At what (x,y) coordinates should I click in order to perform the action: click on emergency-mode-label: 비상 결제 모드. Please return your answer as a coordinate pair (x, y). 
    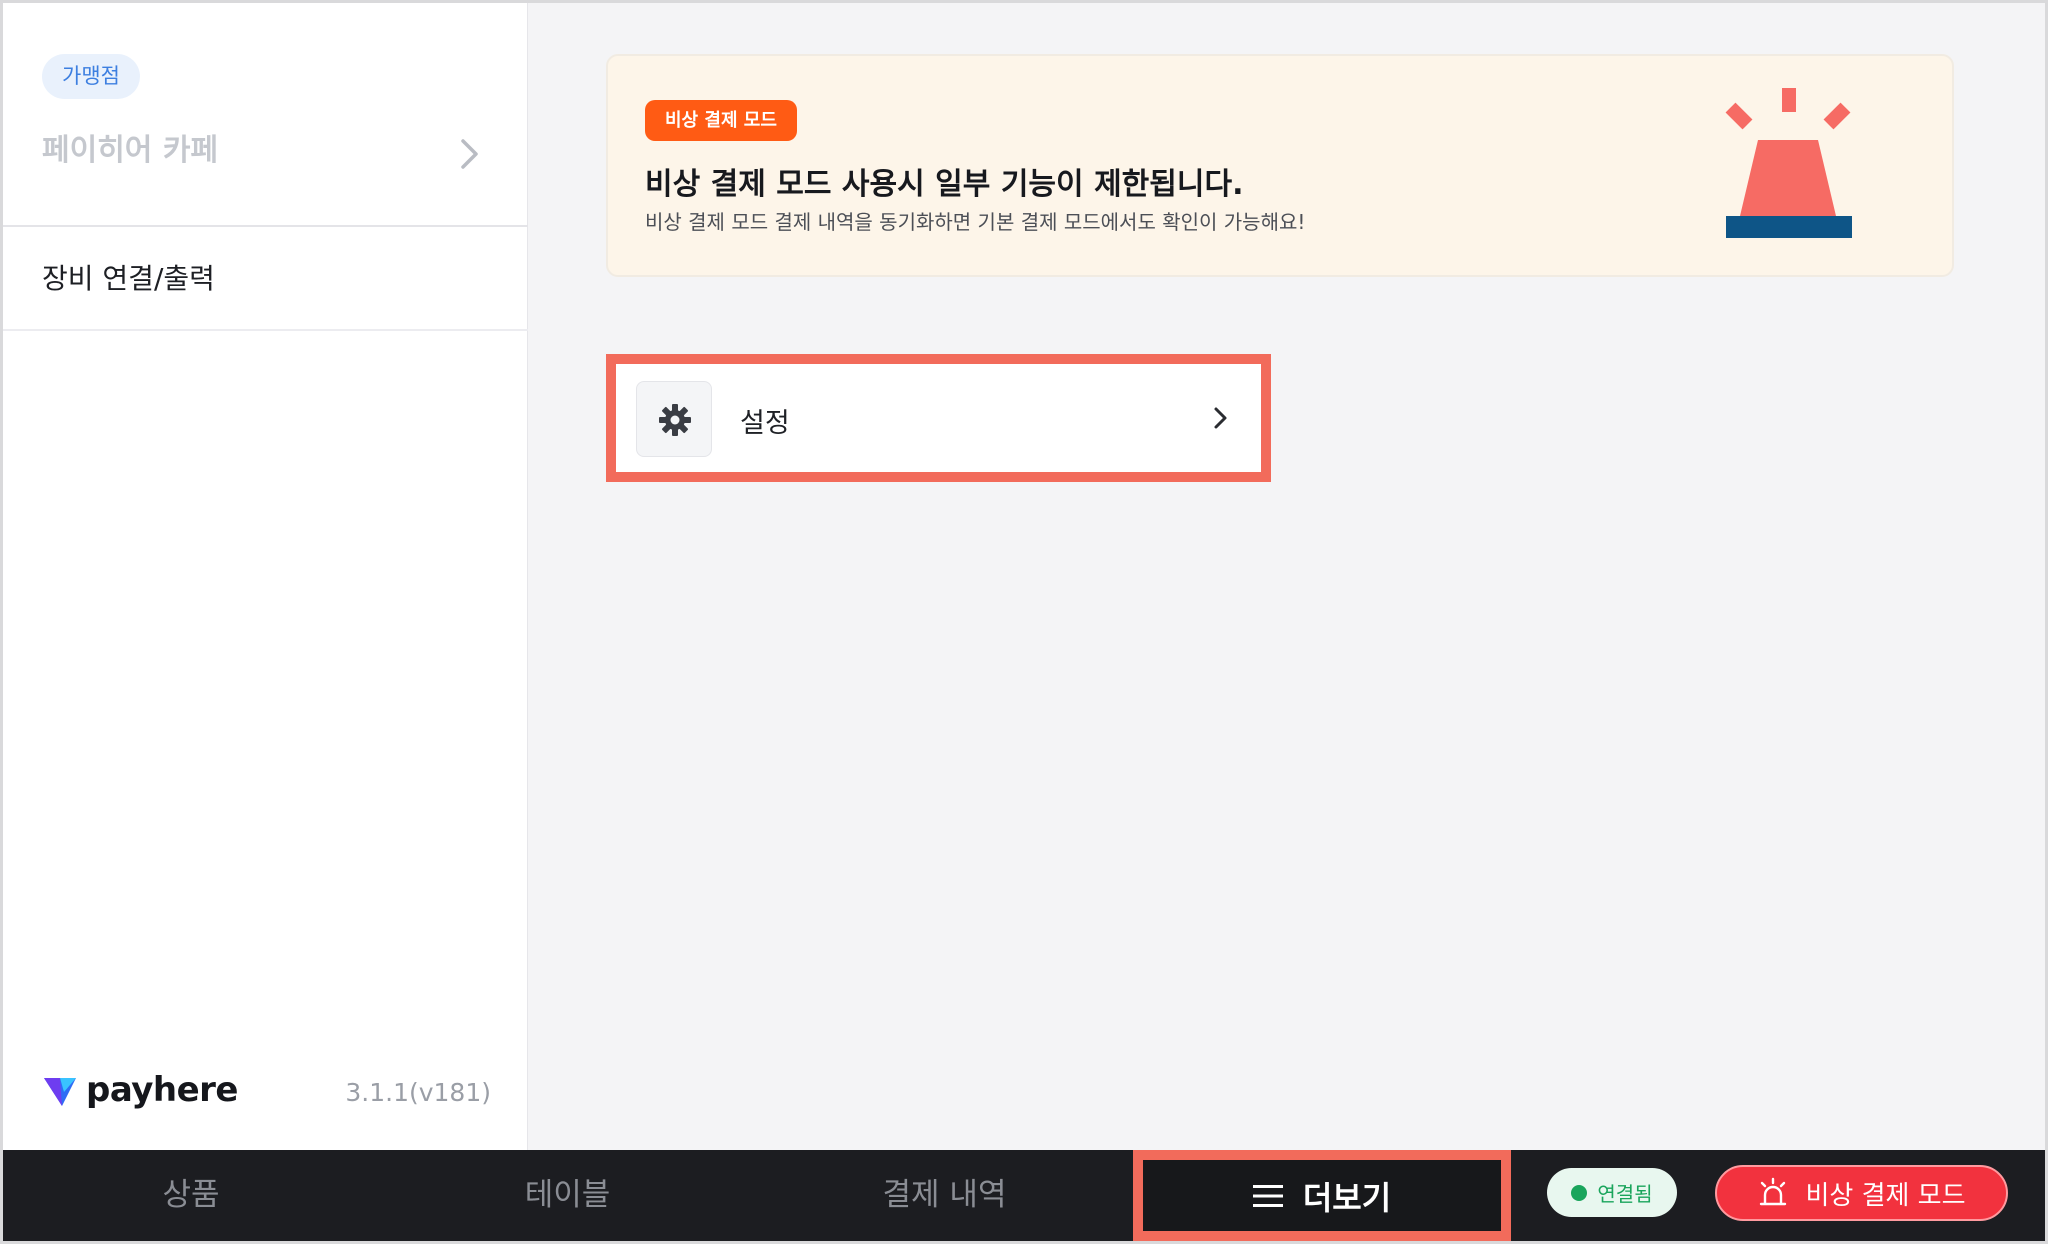
    Looking at the image, I should click on (1885, 1195).